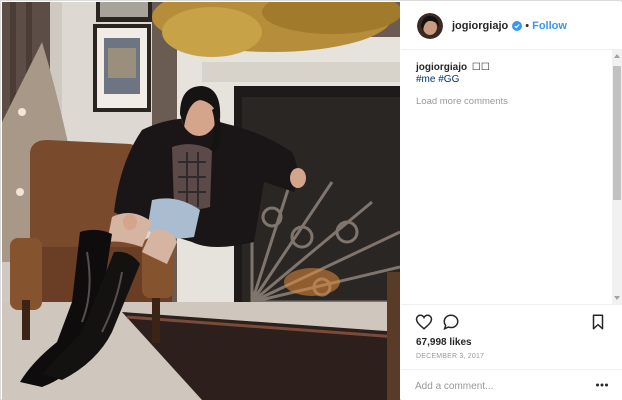  I want to click on caption: jogiorgiajo ☐☐, so click(515, 68).